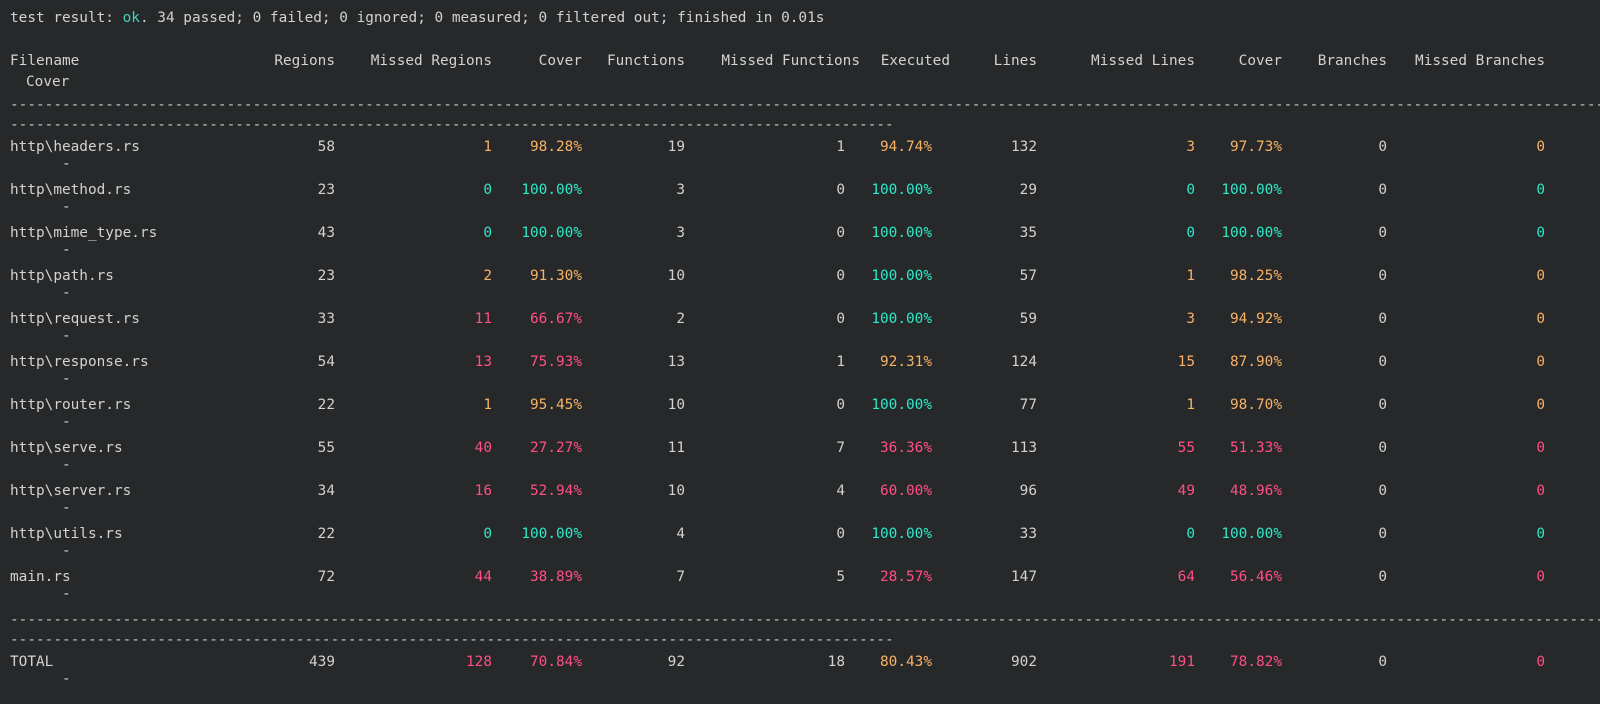 The height and width of the screenshot is (704, 1600). I want to click on cell-executed: 80.43%, so click(906, 662).